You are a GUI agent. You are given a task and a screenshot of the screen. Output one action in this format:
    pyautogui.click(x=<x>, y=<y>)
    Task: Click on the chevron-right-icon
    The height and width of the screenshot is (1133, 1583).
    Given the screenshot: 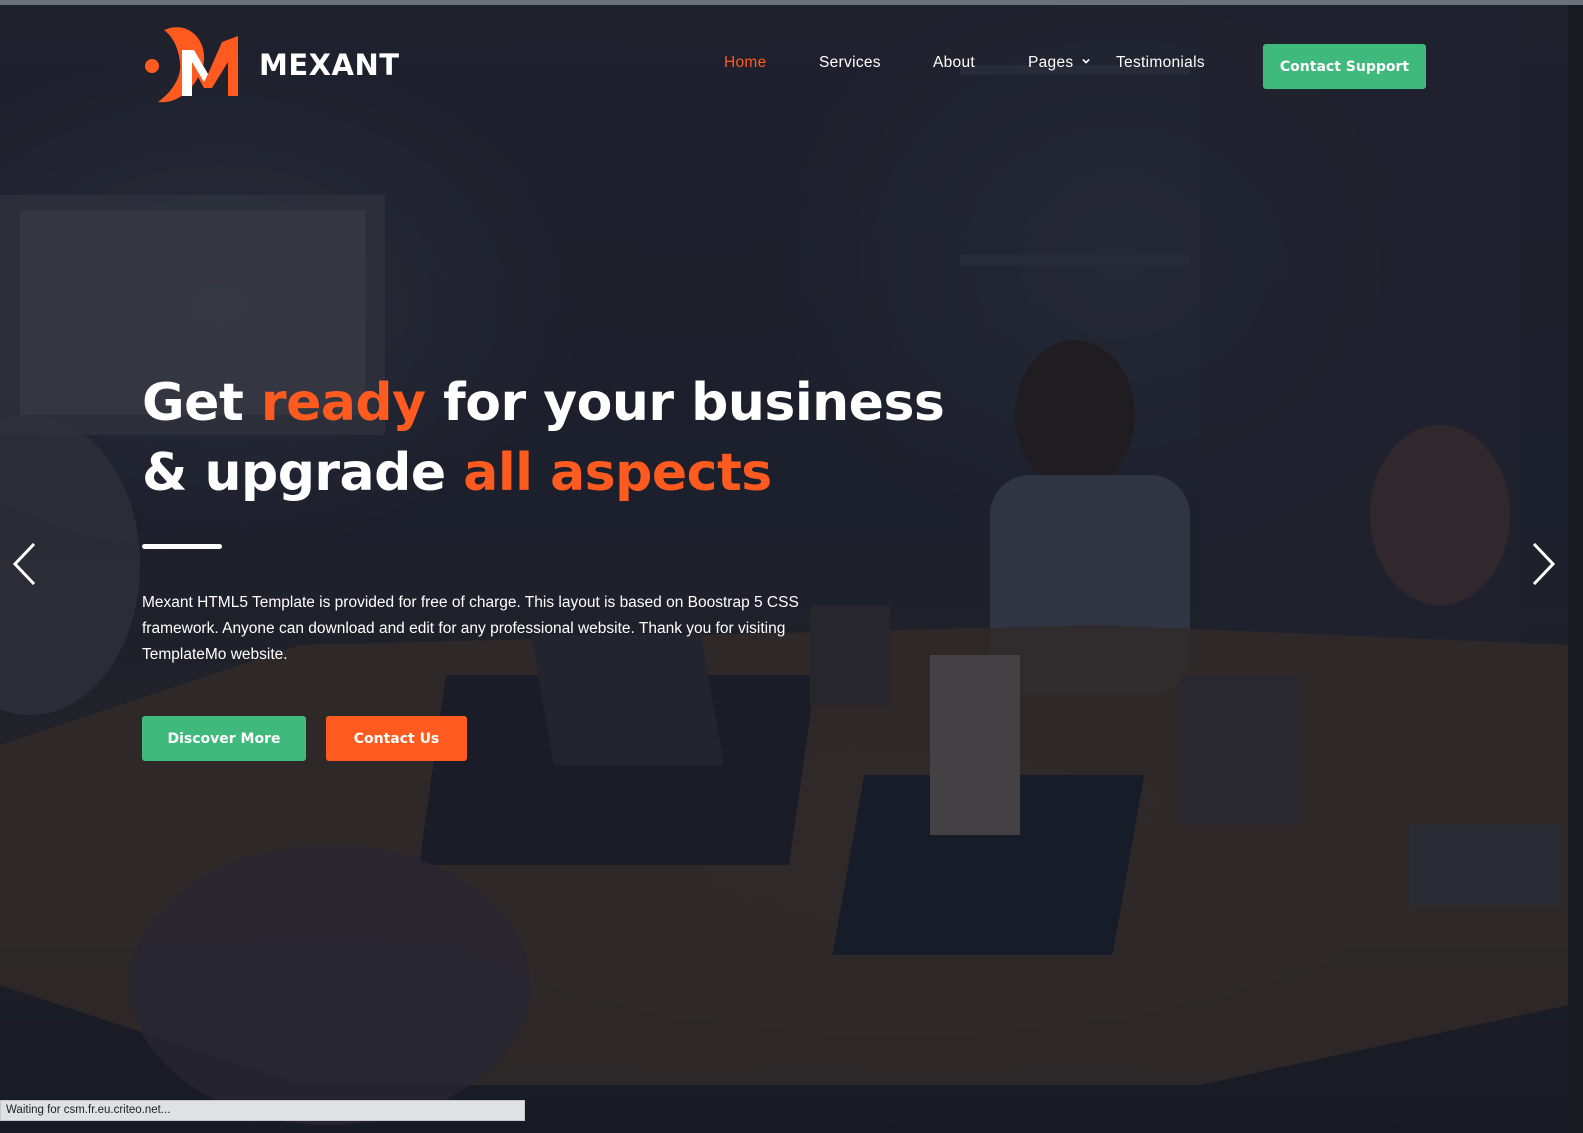 What is the action you would take?
    pyautogui.click(x=1544, y=564)
    